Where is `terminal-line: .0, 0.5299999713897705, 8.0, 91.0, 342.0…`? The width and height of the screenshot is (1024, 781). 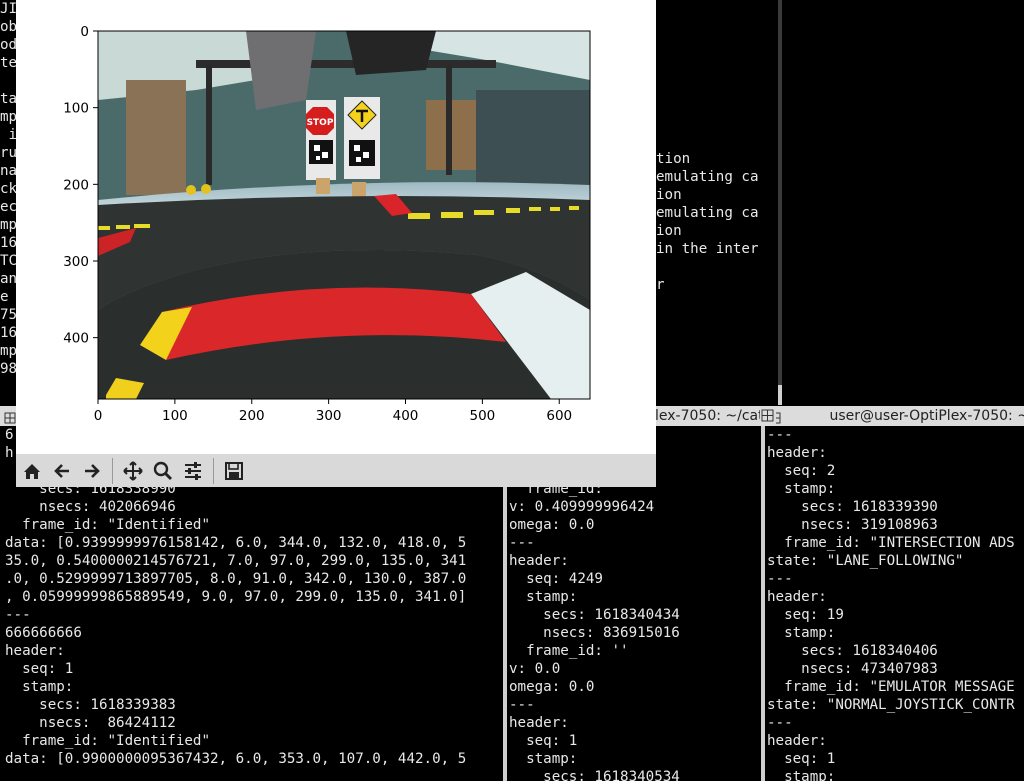
terminal-line: .0, 0.5299999713897705, 8.0, 91.0, 342.0… is located at coordinates (236, 579).